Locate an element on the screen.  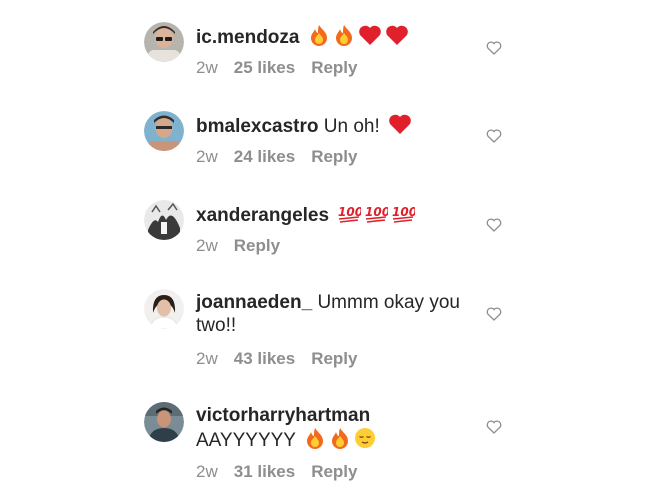
comment-meta: 2w 24 likes Reply is located at coordinates (284, 157).